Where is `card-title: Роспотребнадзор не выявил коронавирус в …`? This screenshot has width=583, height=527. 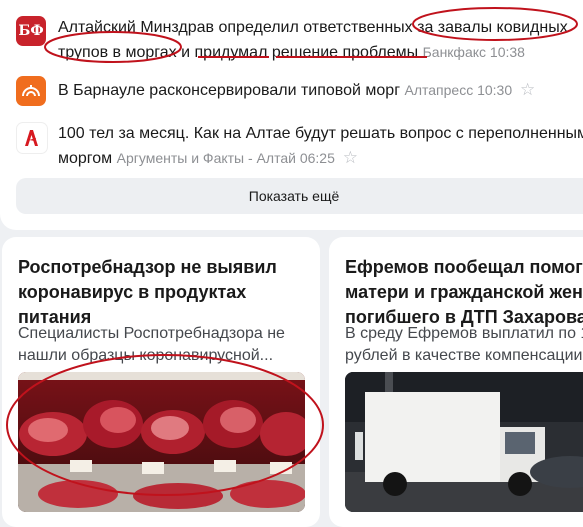
card-title: Роспотребнадзор не выявил коронавирус в … is located at coordinates (163, 292).